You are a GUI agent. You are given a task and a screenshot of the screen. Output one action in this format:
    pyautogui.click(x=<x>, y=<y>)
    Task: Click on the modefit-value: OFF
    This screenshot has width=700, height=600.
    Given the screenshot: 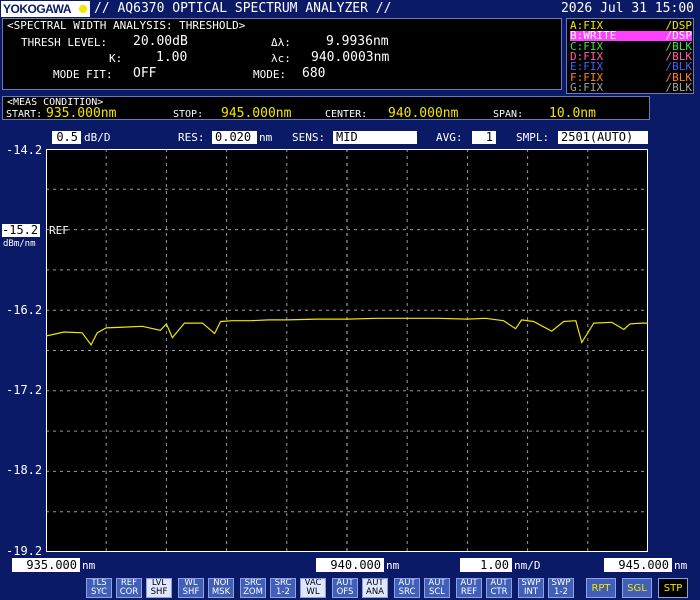 What is the action you would take?
    pyautogui.click(x=145, y=73)
    